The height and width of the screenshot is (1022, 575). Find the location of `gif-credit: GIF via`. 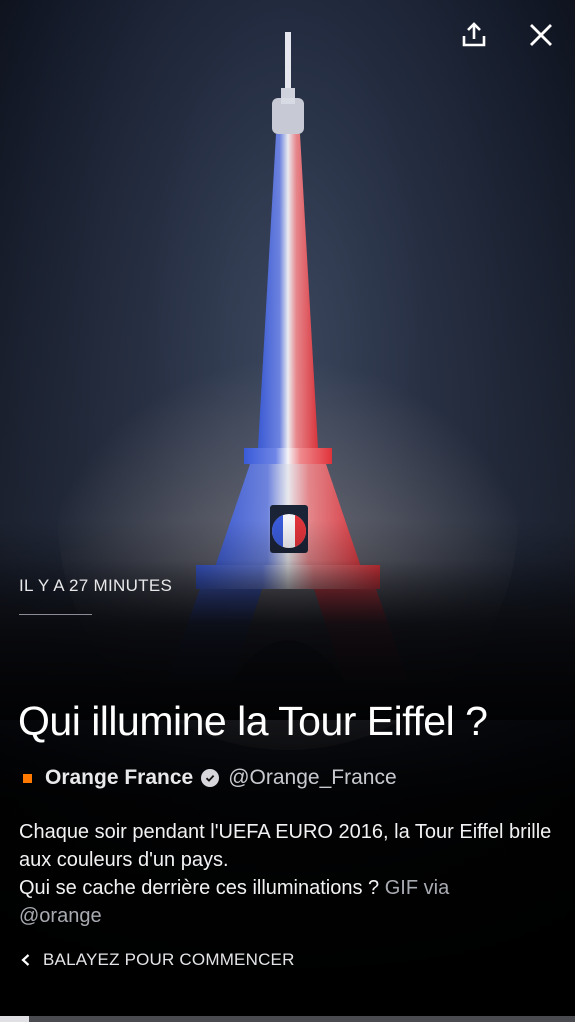

gif-credit: GIF via is located at coordinates (417, 888).